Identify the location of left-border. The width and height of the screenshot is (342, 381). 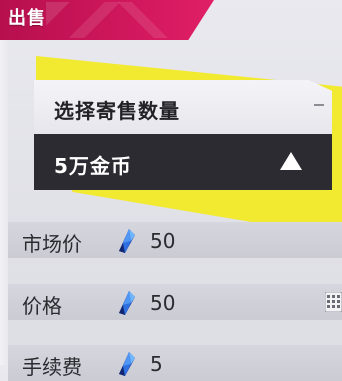
(4, 202).